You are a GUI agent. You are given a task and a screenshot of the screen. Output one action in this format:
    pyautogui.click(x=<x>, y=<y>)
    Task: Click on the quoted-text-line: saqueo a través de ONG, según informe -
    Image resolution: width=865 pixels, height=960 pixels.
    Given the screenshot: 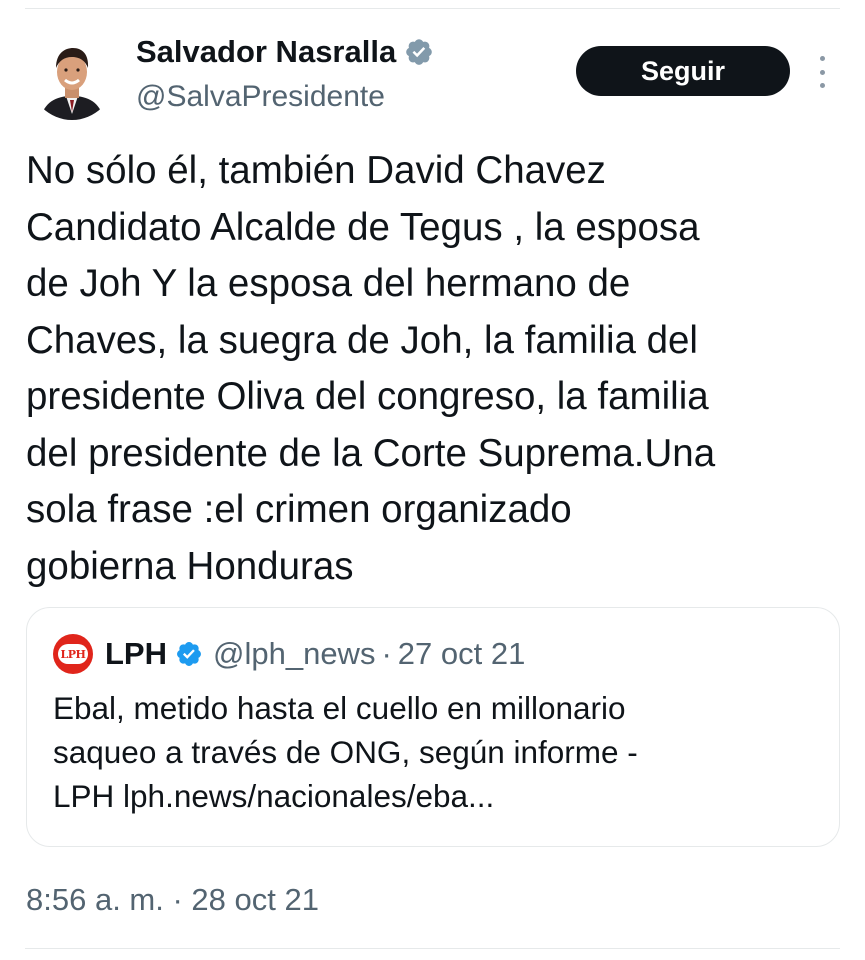 What is the action you would take?
    pyautogui.click(x=345, y=752)
    